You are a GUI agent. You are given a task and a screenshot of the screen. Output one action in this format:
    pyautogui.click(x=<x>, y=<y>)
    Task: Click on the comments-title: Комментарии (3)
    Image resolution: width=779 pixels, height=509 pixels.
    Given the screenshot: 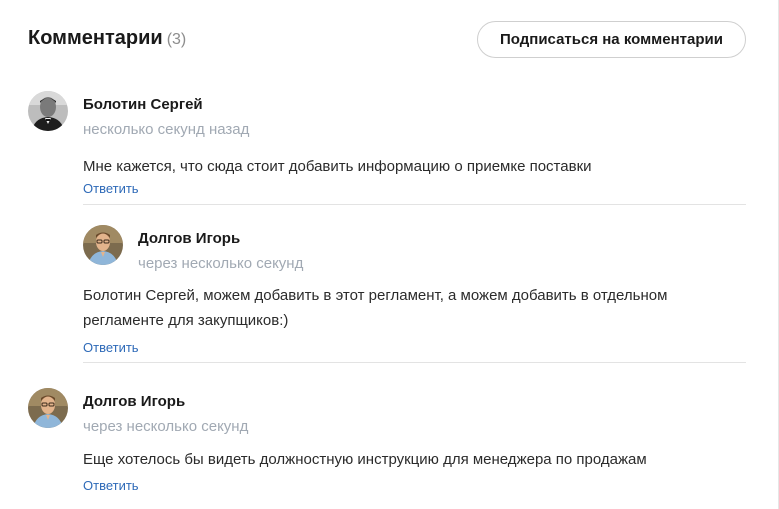 What is the action you would take?
    pyautogui.click(x=107, y=38)
    